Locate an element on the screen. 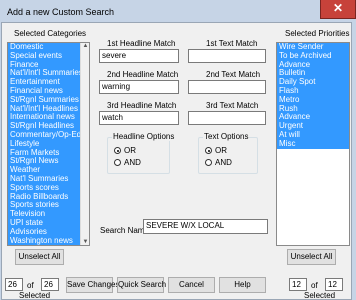 The image size is (356, 300). categories-selected-count: 26 is located at coordinates (14, 284).